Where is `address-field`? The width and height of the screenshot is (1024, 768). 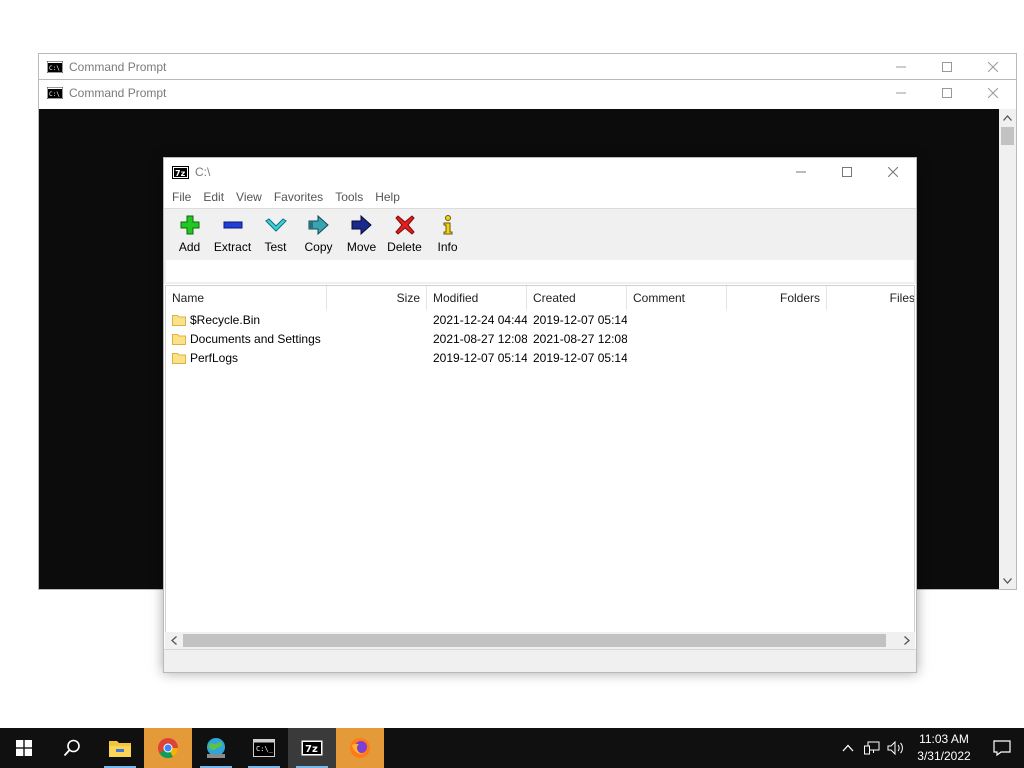 address-field is located at coordinates (540, 271).